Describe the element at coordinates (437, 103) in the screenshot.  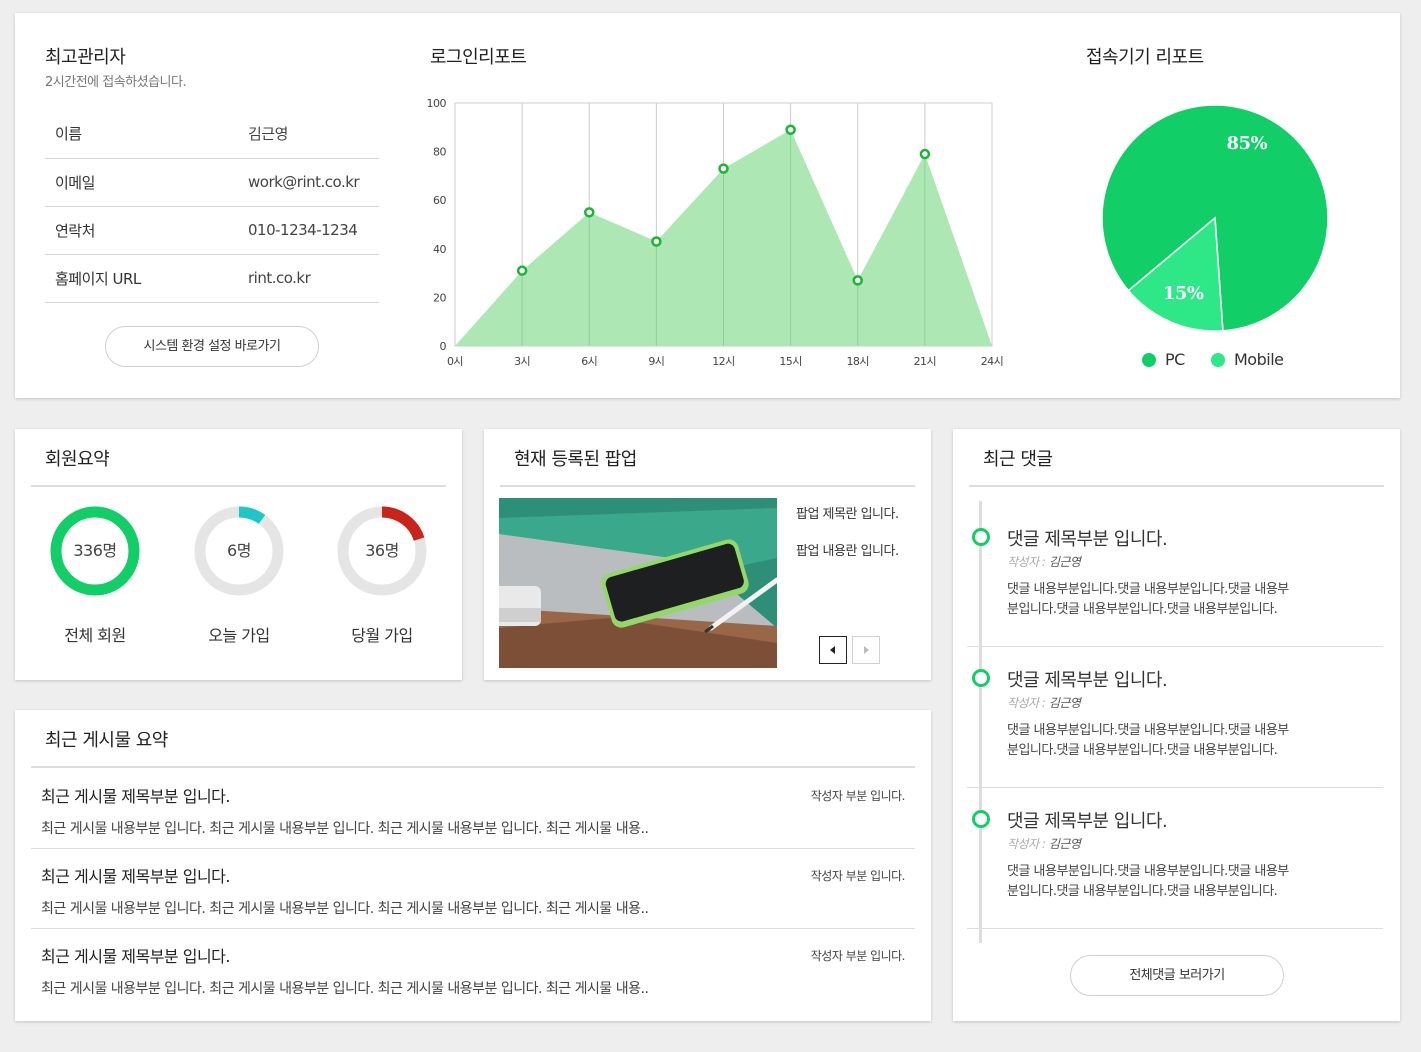
I see `y-tick-label: 100` at that location.